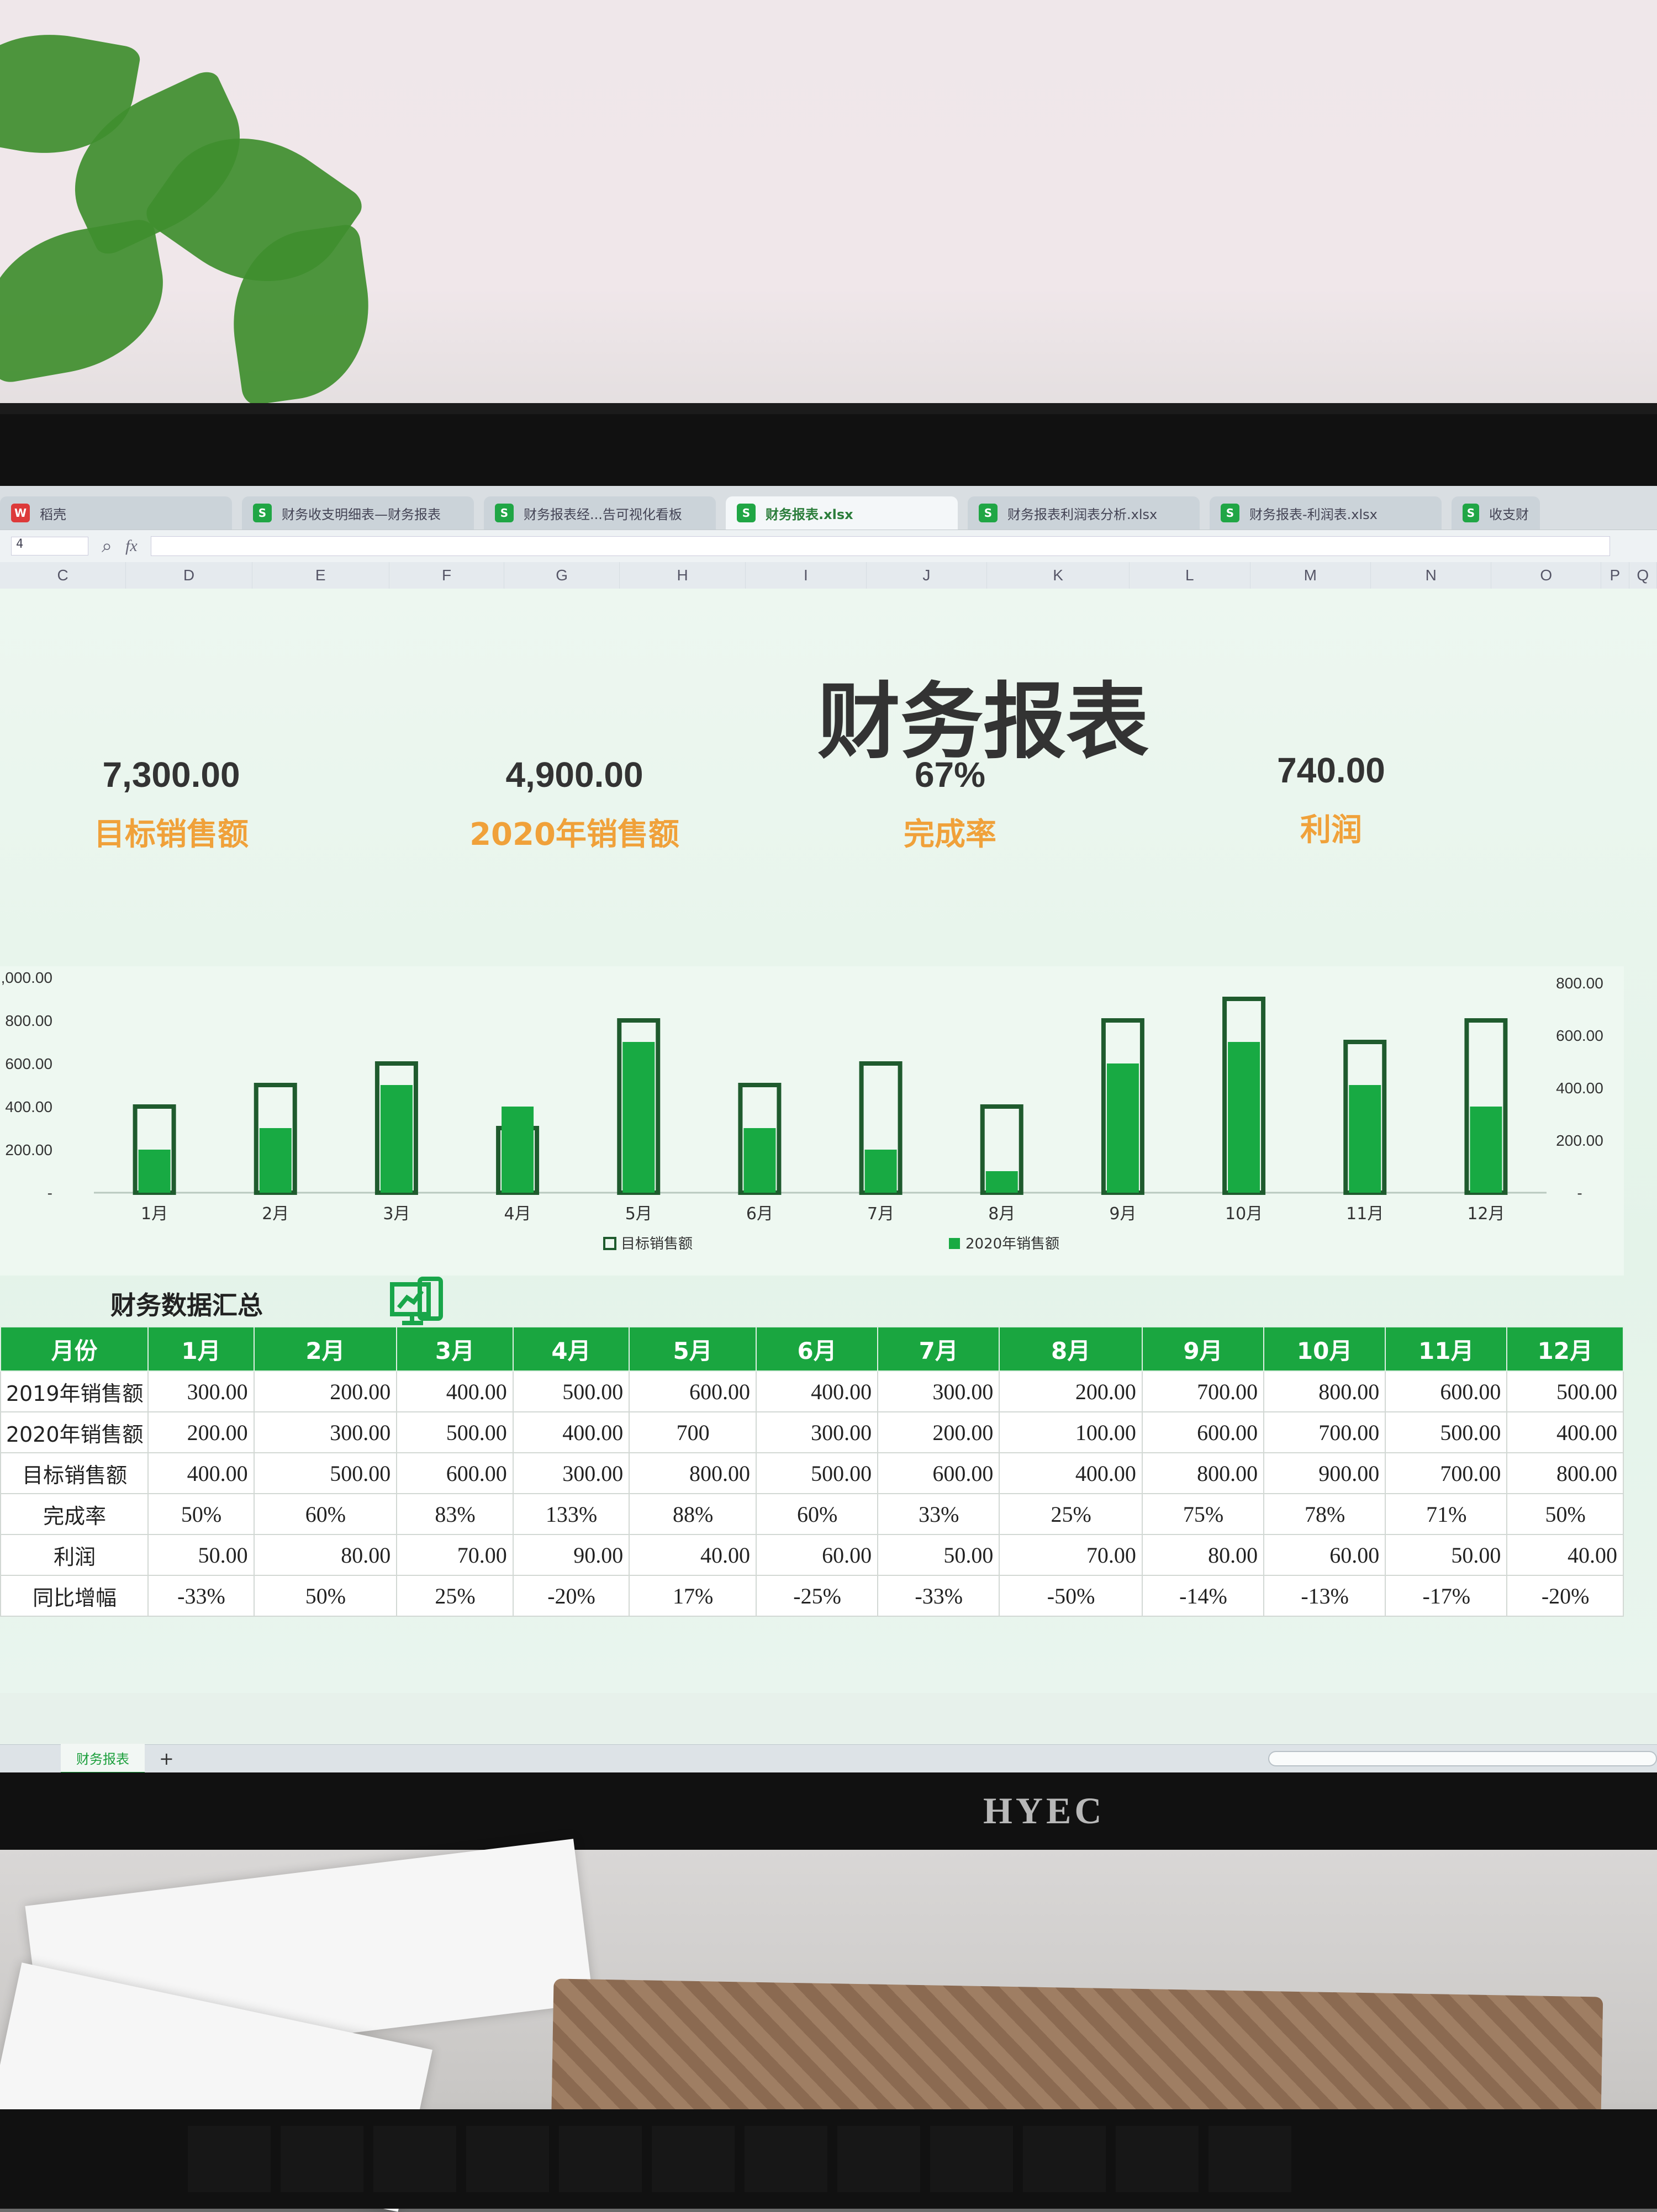  I want to click on table-cell: 75%, so click(1203, 1514).